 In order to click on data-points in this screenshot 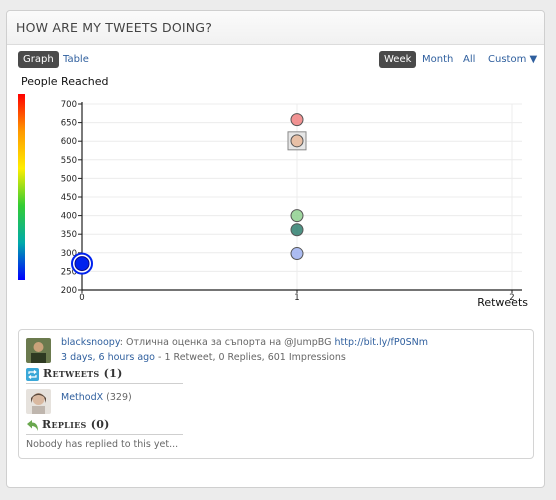, I will do `click(189, 194)`.